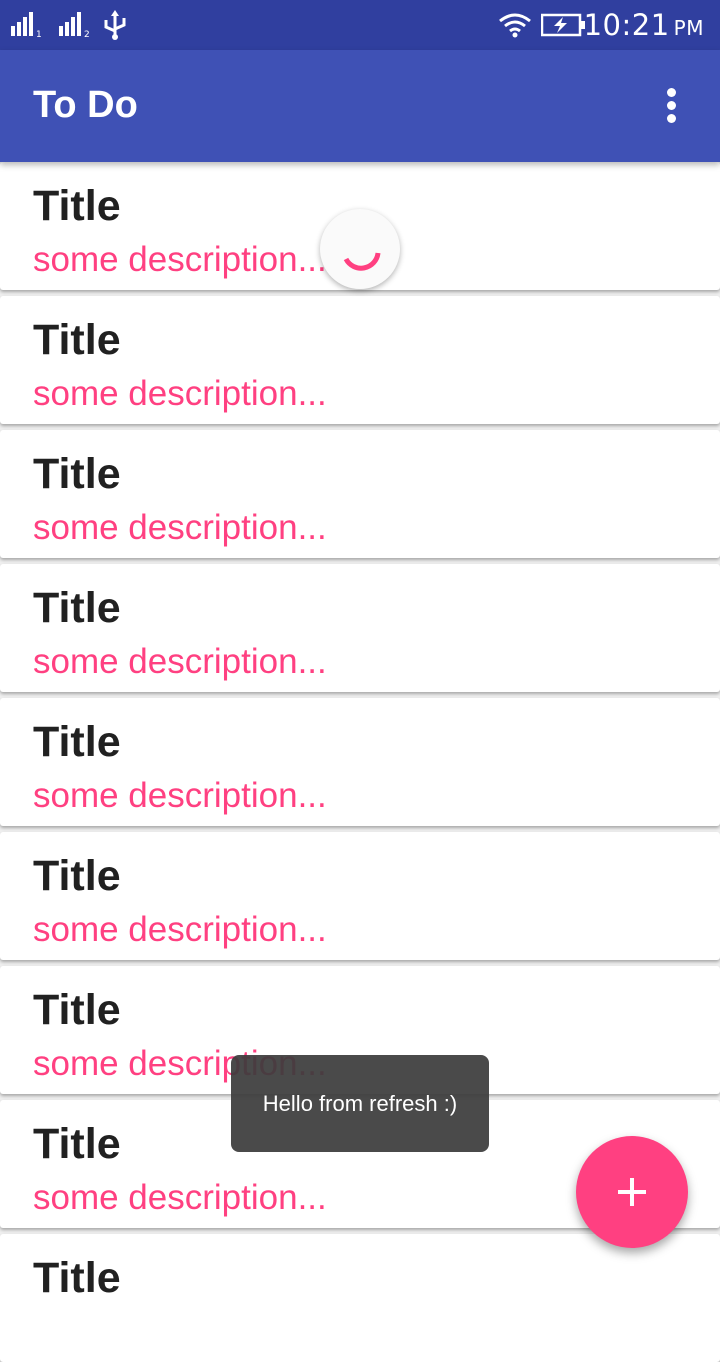 The height and width of the screenshot is (1362, 720). What do you see at coordinates (362, 261) in the screenshot?
I see `refresh-progress-icon` at bounding box center [362, 261].